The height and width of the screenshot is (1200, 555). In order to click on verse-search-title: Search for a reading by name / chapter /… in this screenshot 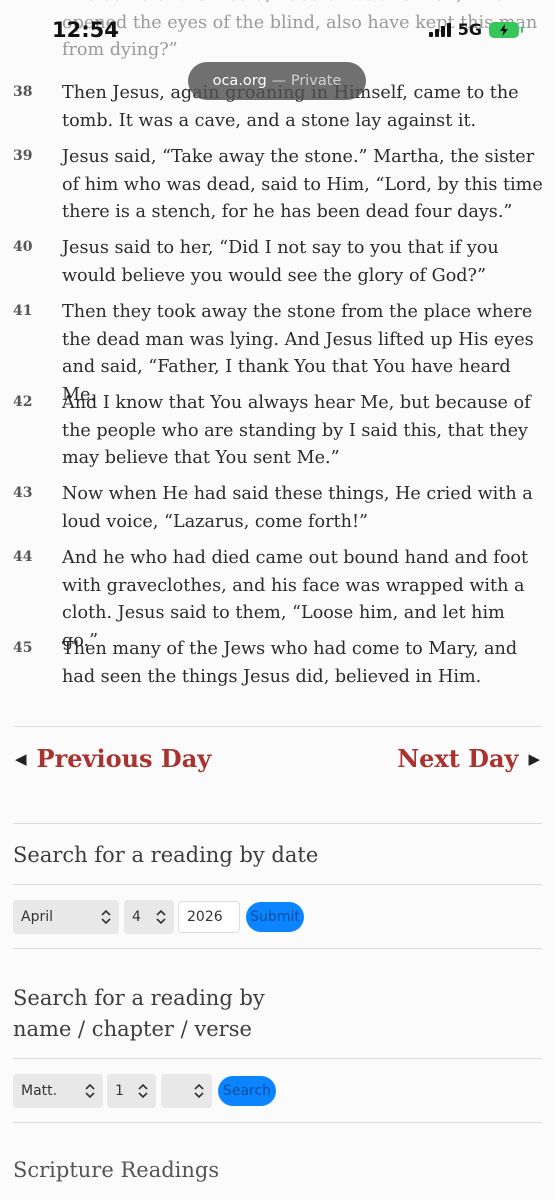, I will do `click(139, 1014)`.